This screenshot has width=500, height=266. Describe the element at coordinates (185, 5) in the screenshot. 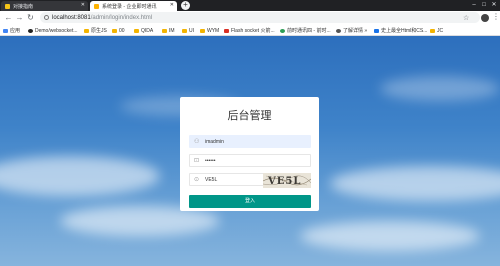

I see `new-tab-button: +` at that location.